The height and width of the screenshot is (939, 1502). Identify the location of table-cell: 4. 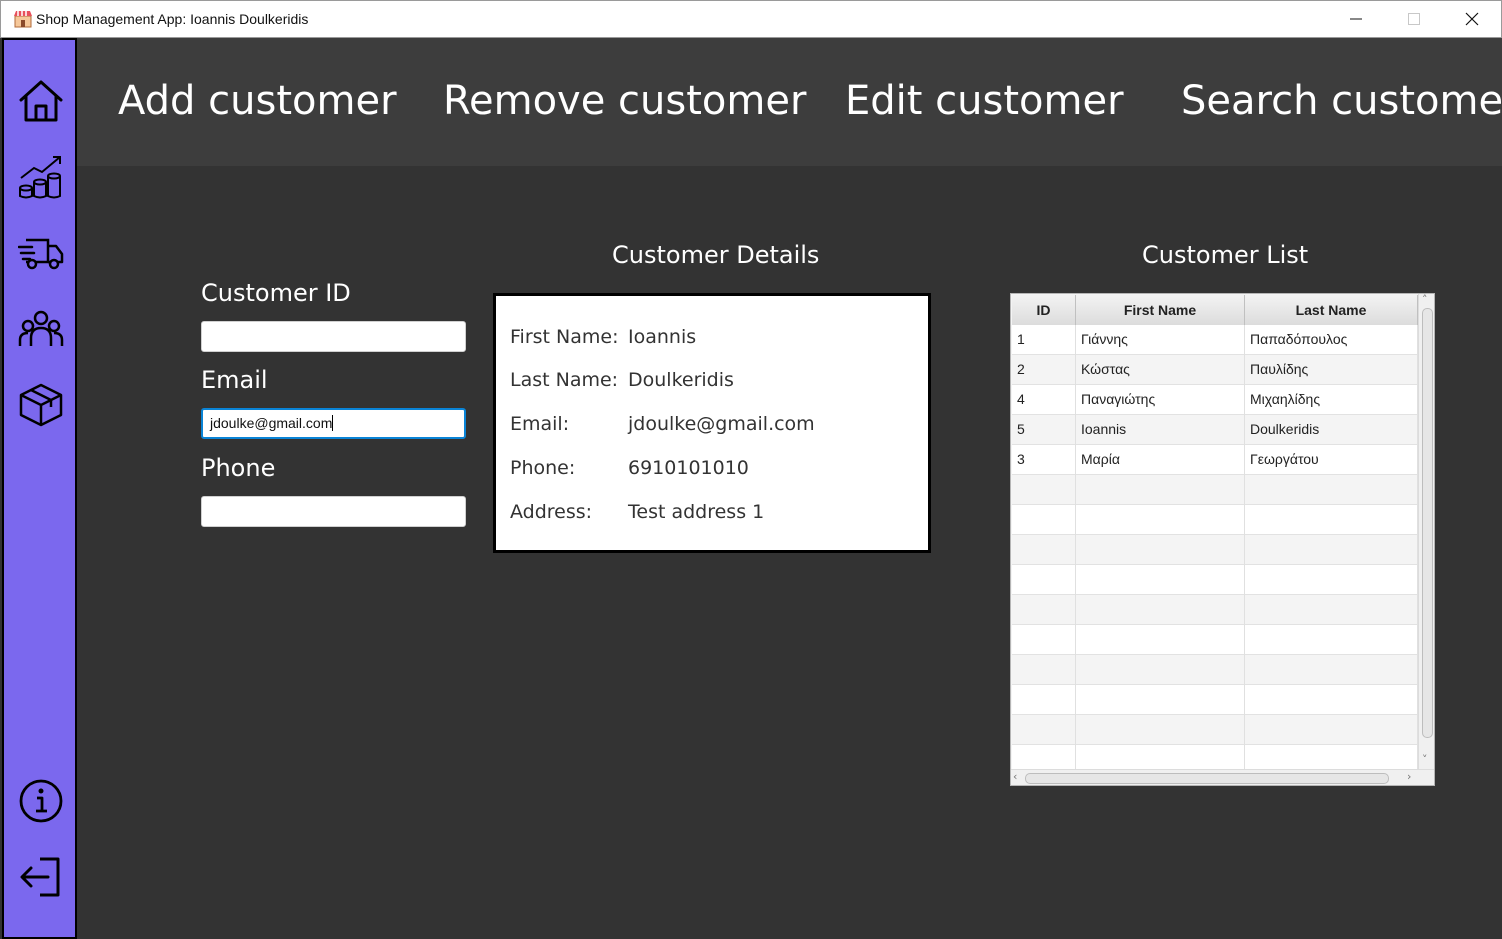
(1044, 400).